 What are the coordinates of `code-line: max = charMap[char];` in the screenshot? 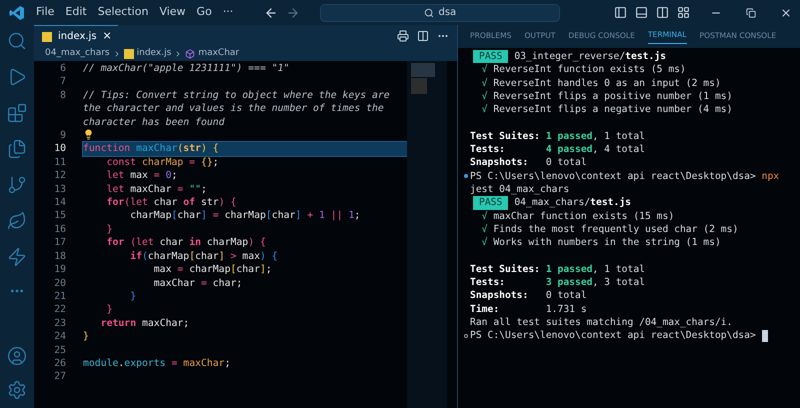 It's located at (212, 269).